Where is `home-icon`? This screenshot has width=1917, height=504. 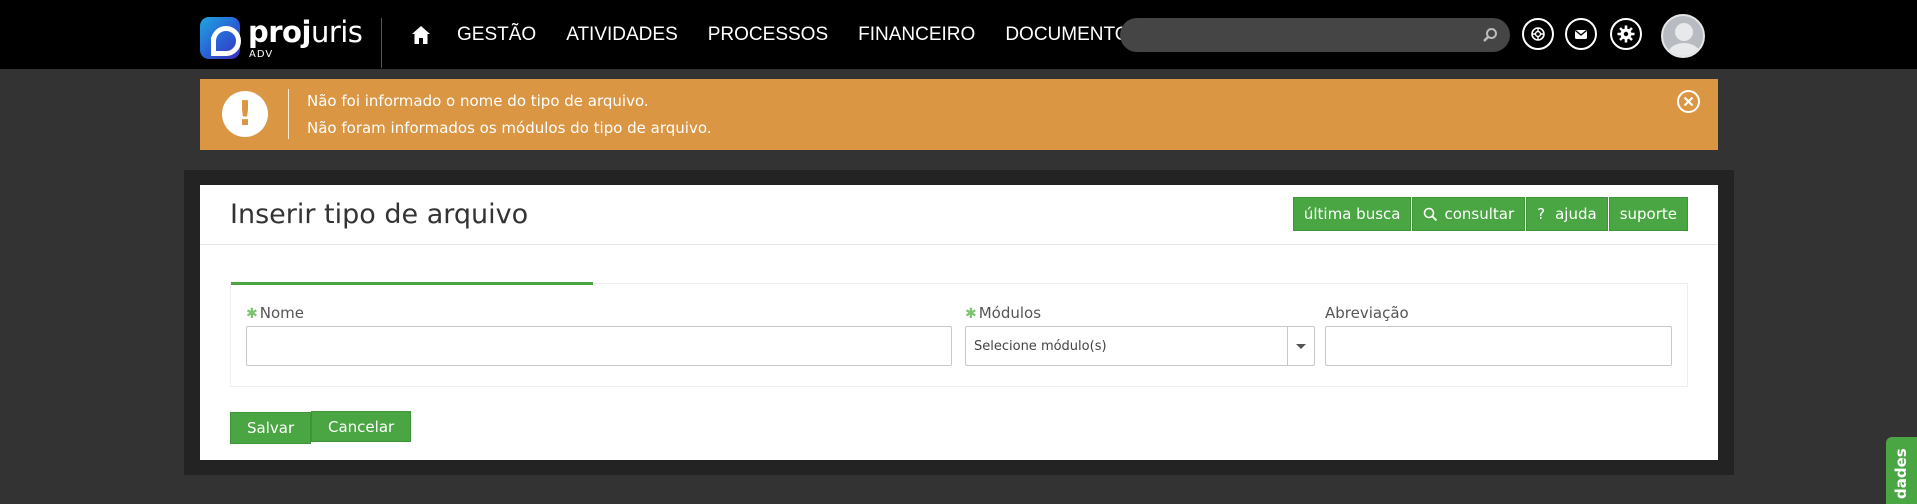 home-icon is located at coordinates (421, 35).